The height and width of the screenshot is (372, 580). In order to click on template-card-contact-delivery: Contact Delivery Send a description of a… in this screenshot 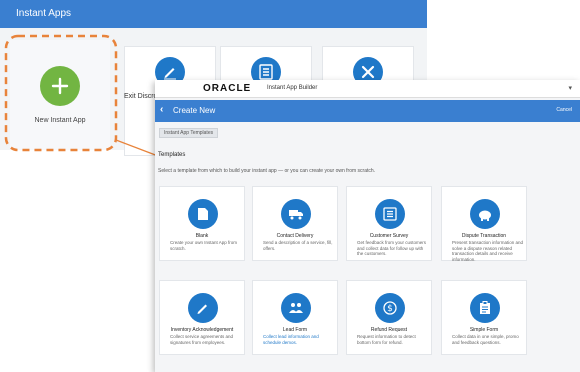, I will do `click(295, 223)`.